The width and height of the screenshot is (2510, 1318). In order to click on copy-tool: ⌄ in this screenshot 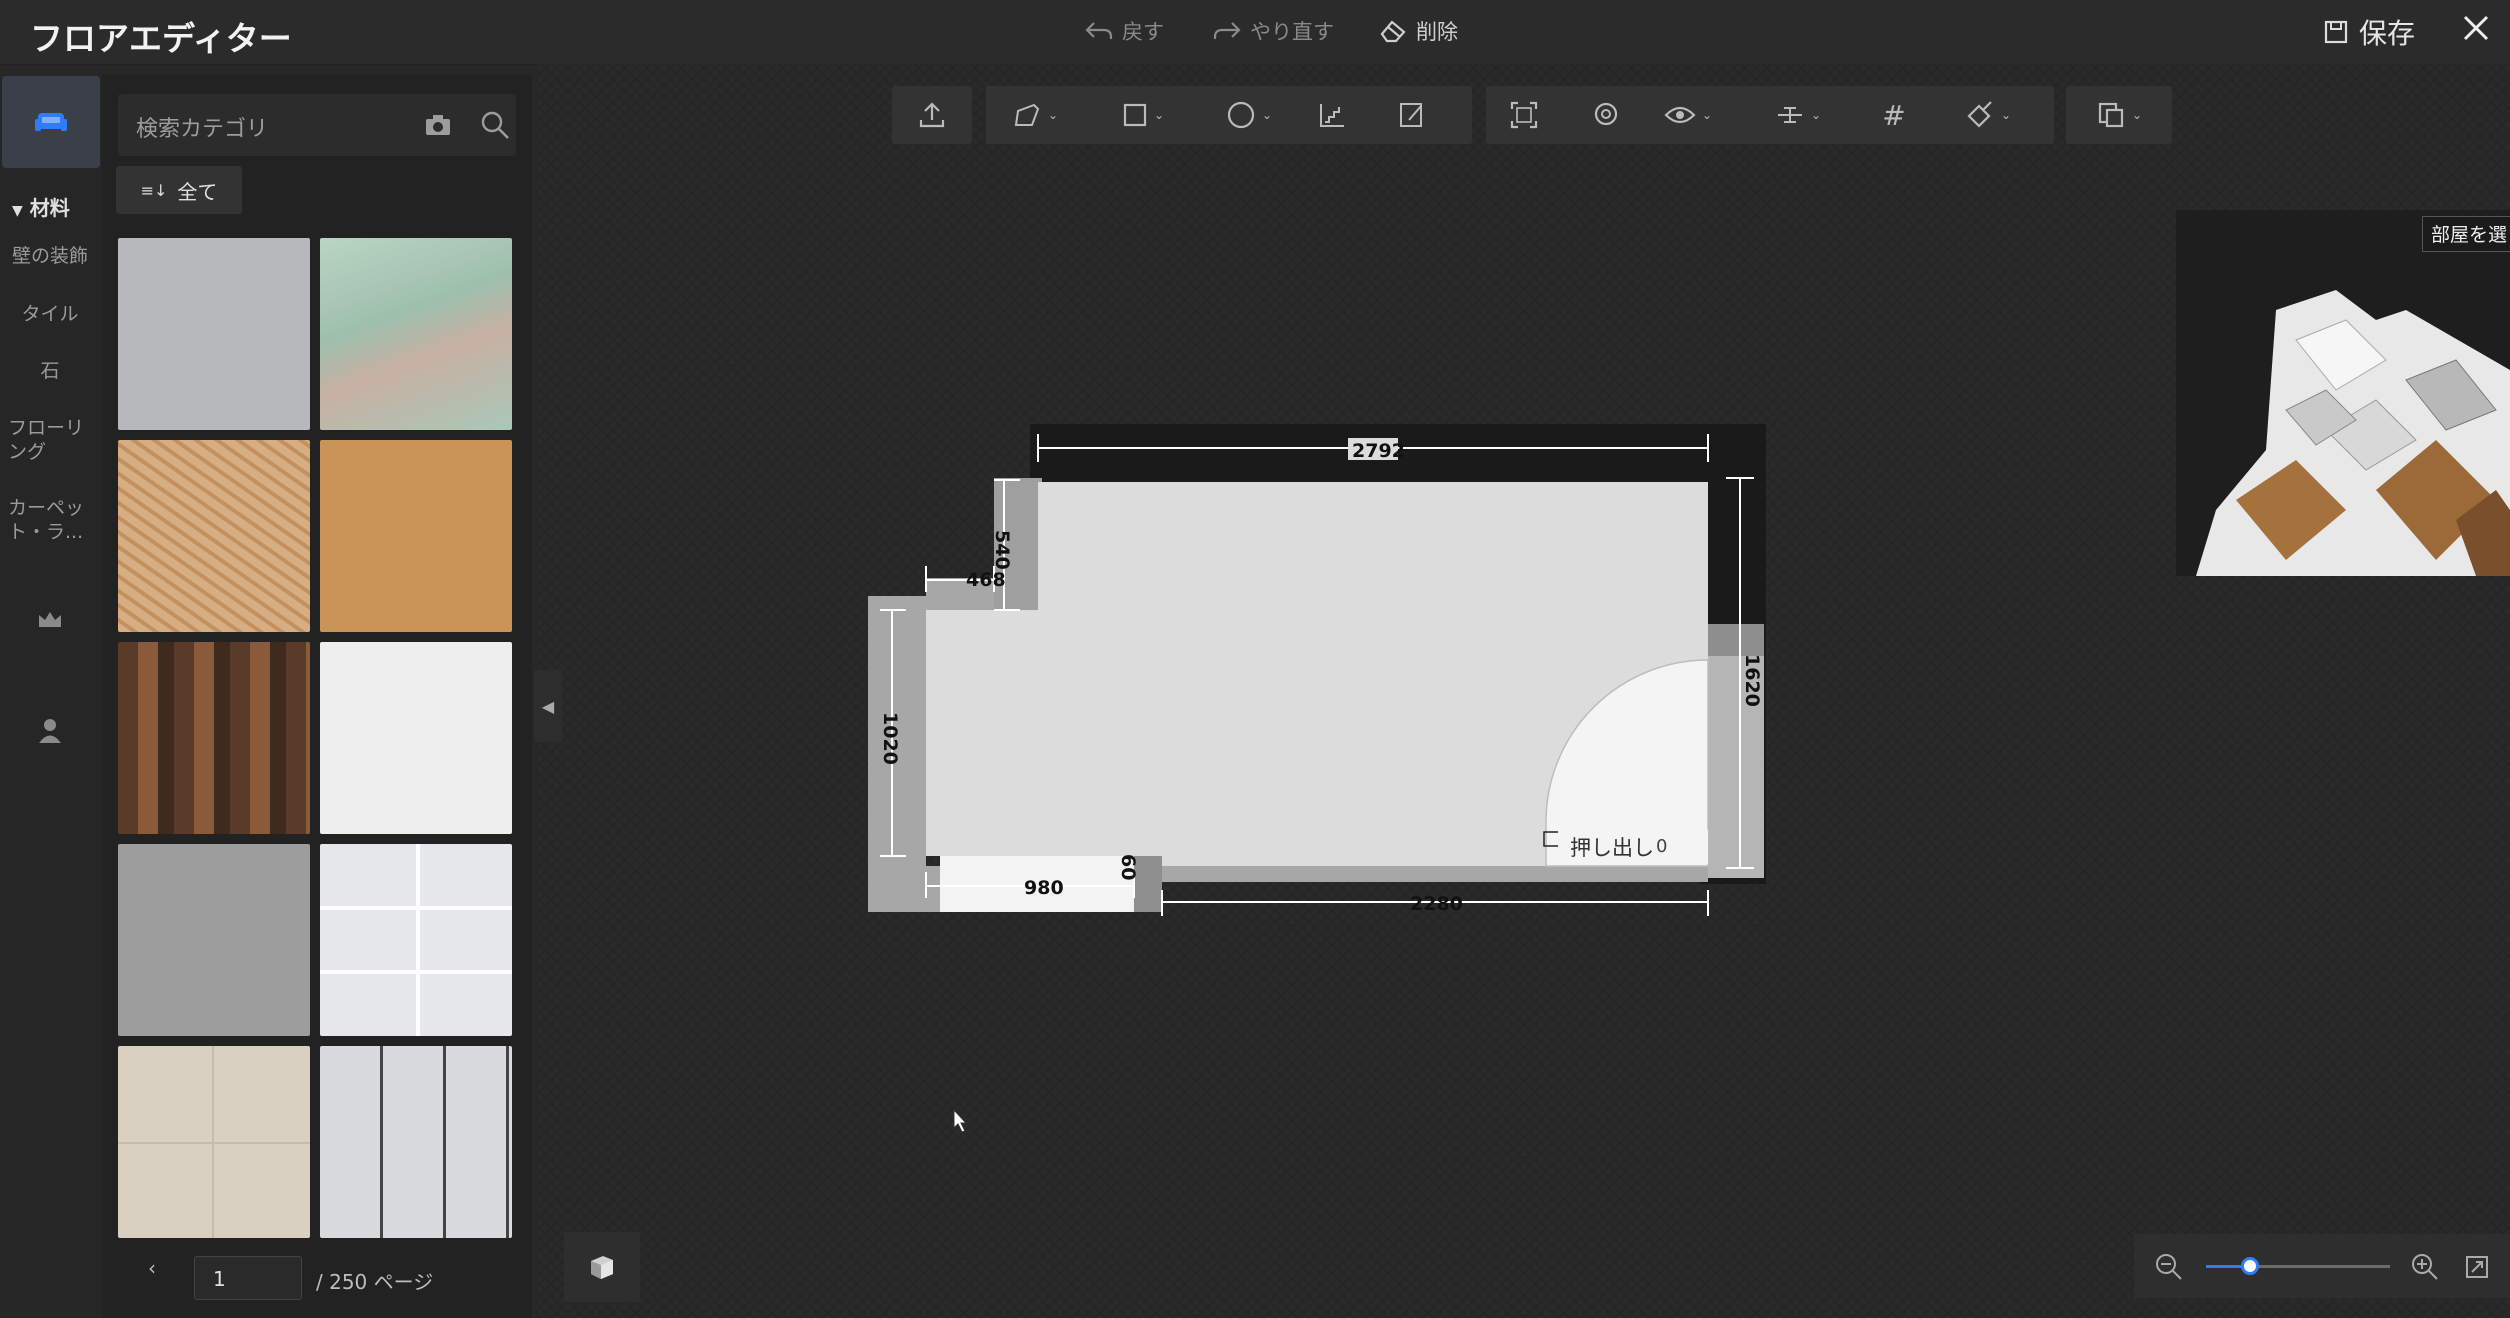, I will do `click(2119, 115)`.